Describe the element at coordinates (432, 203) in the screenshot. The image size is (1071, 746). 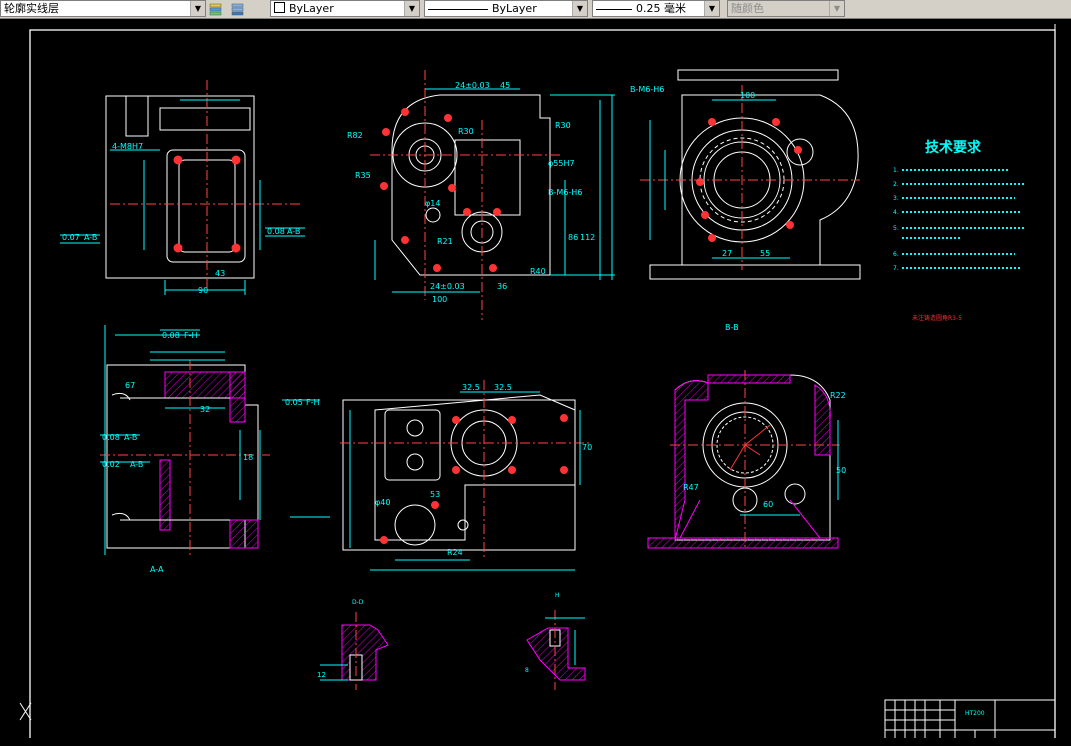
I see `dim-phi14: φ14` at that location.